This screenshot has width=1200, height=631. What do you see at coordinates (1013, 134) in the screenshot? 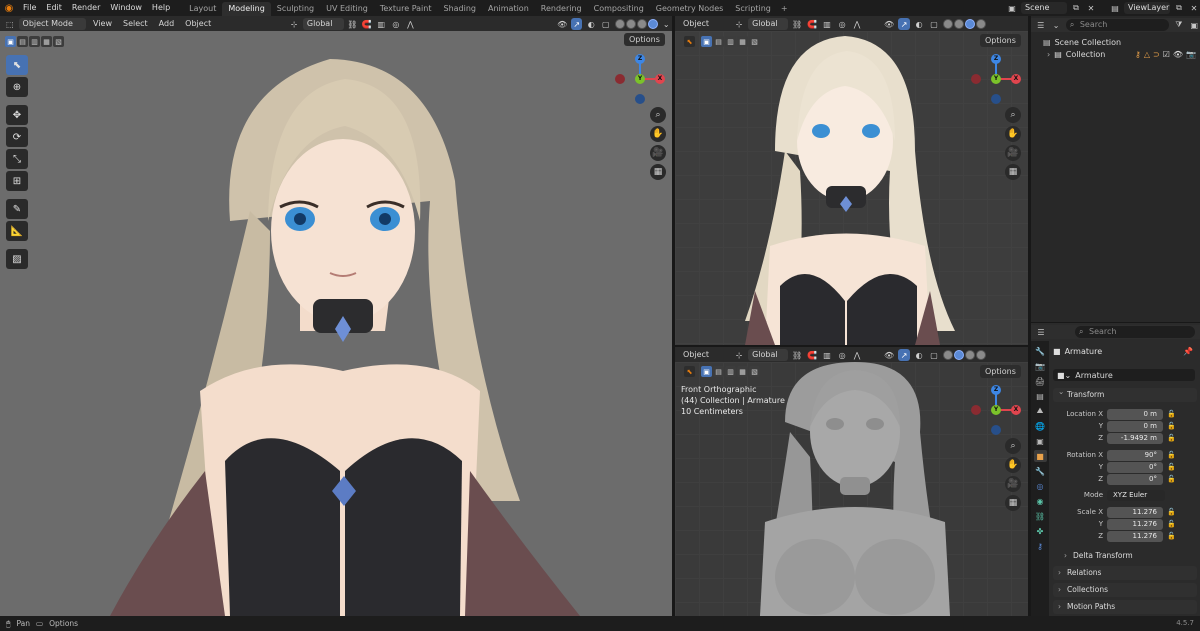
I see `top-right-pan-icon: ✋` at bounding box center [1013, 134].